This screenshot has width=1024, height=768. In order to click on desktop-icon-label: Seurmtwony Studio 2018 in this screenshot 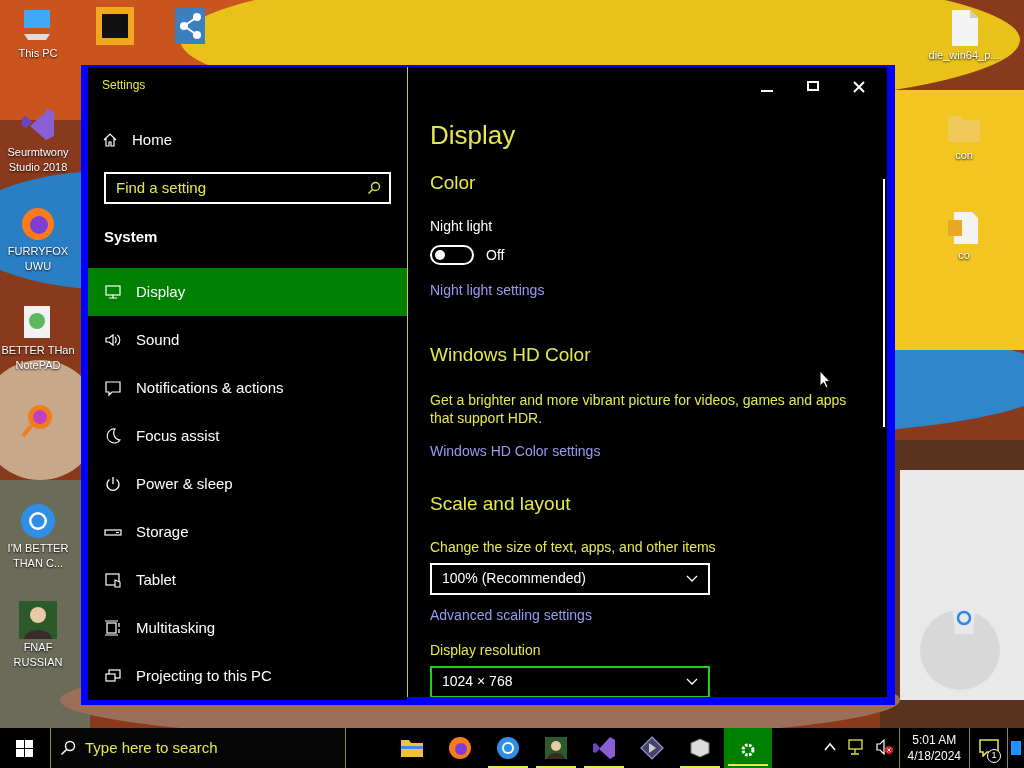, I will do `click(38, 160)`.